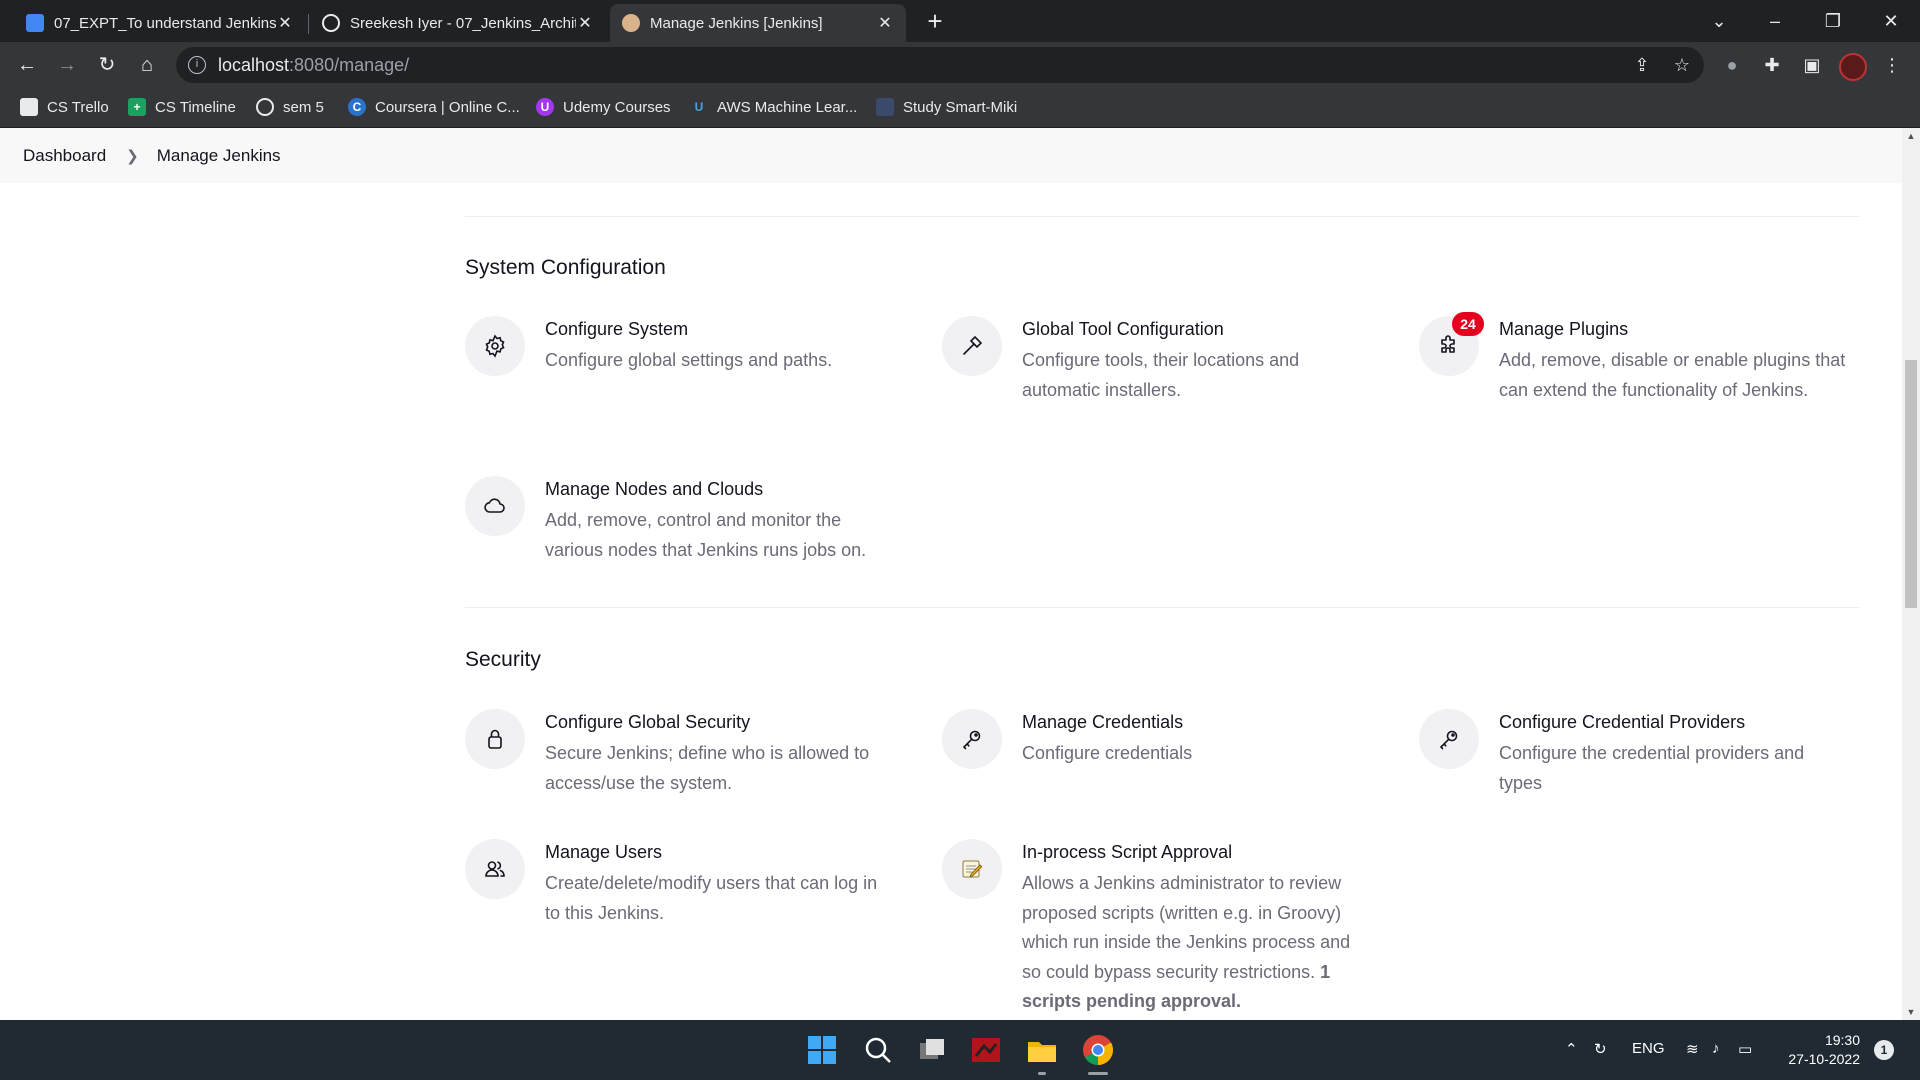  I want to click on breadcrumb-manage-jenkins: Manage Jenkins, so click(219, 156).